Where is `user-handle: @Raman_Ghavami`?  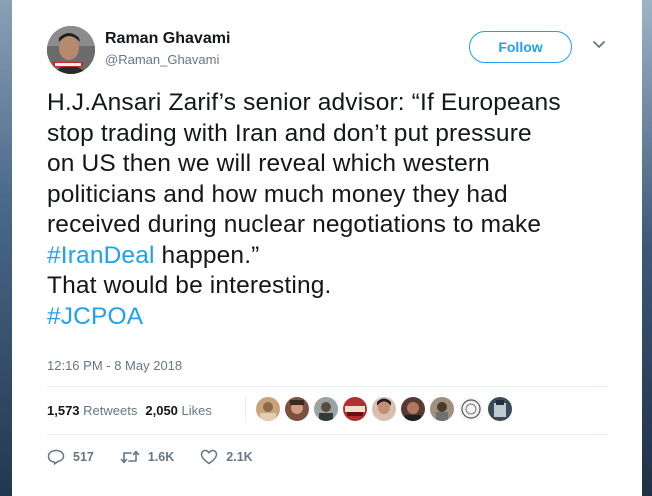
user-handle: @Raman_Ghavami is located at coordinates (162, 59).